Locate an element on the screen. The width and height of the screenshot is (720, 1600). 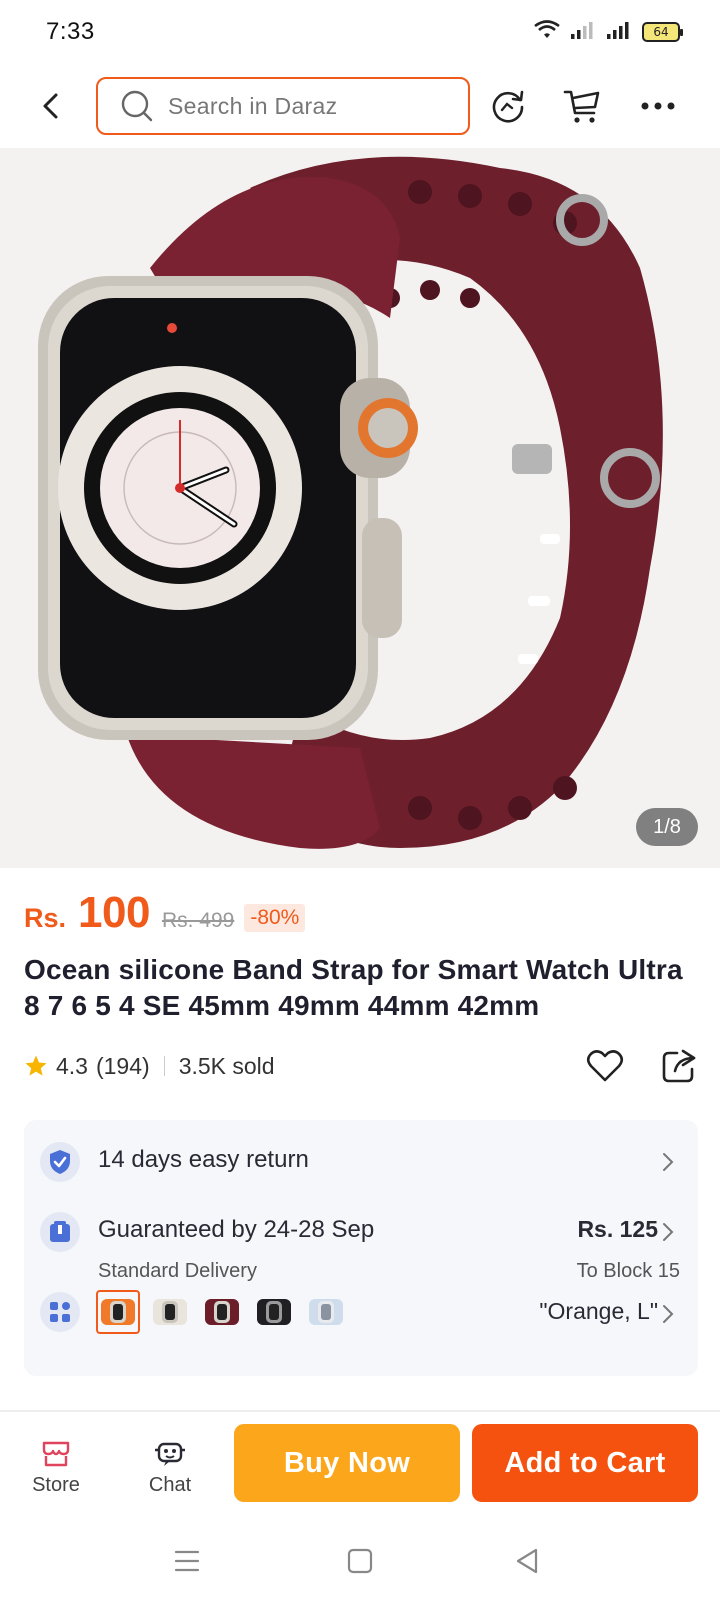
refresh-button is located at coordinates (508, 106).